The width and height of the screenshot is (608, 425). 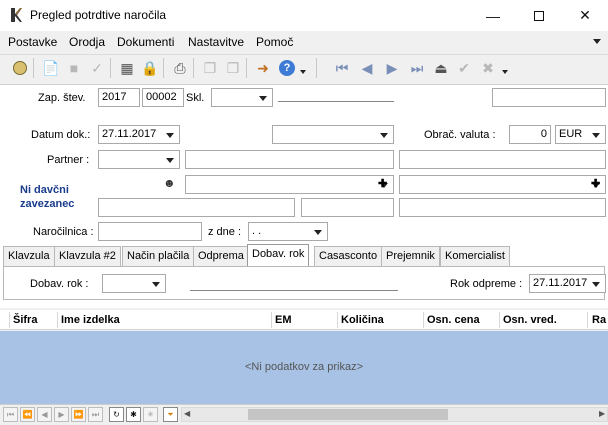 I want to click on datum-dropdown: 27.11.2017, so click(x=139, y=134).